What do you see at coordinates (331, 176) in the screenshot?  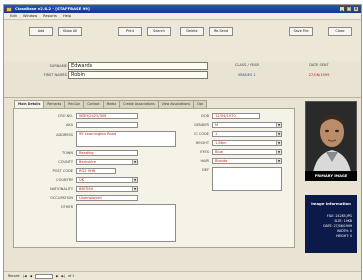 I see `primary-image-caption: PRIMARY IMAGE` at bounding box center [331, 176].